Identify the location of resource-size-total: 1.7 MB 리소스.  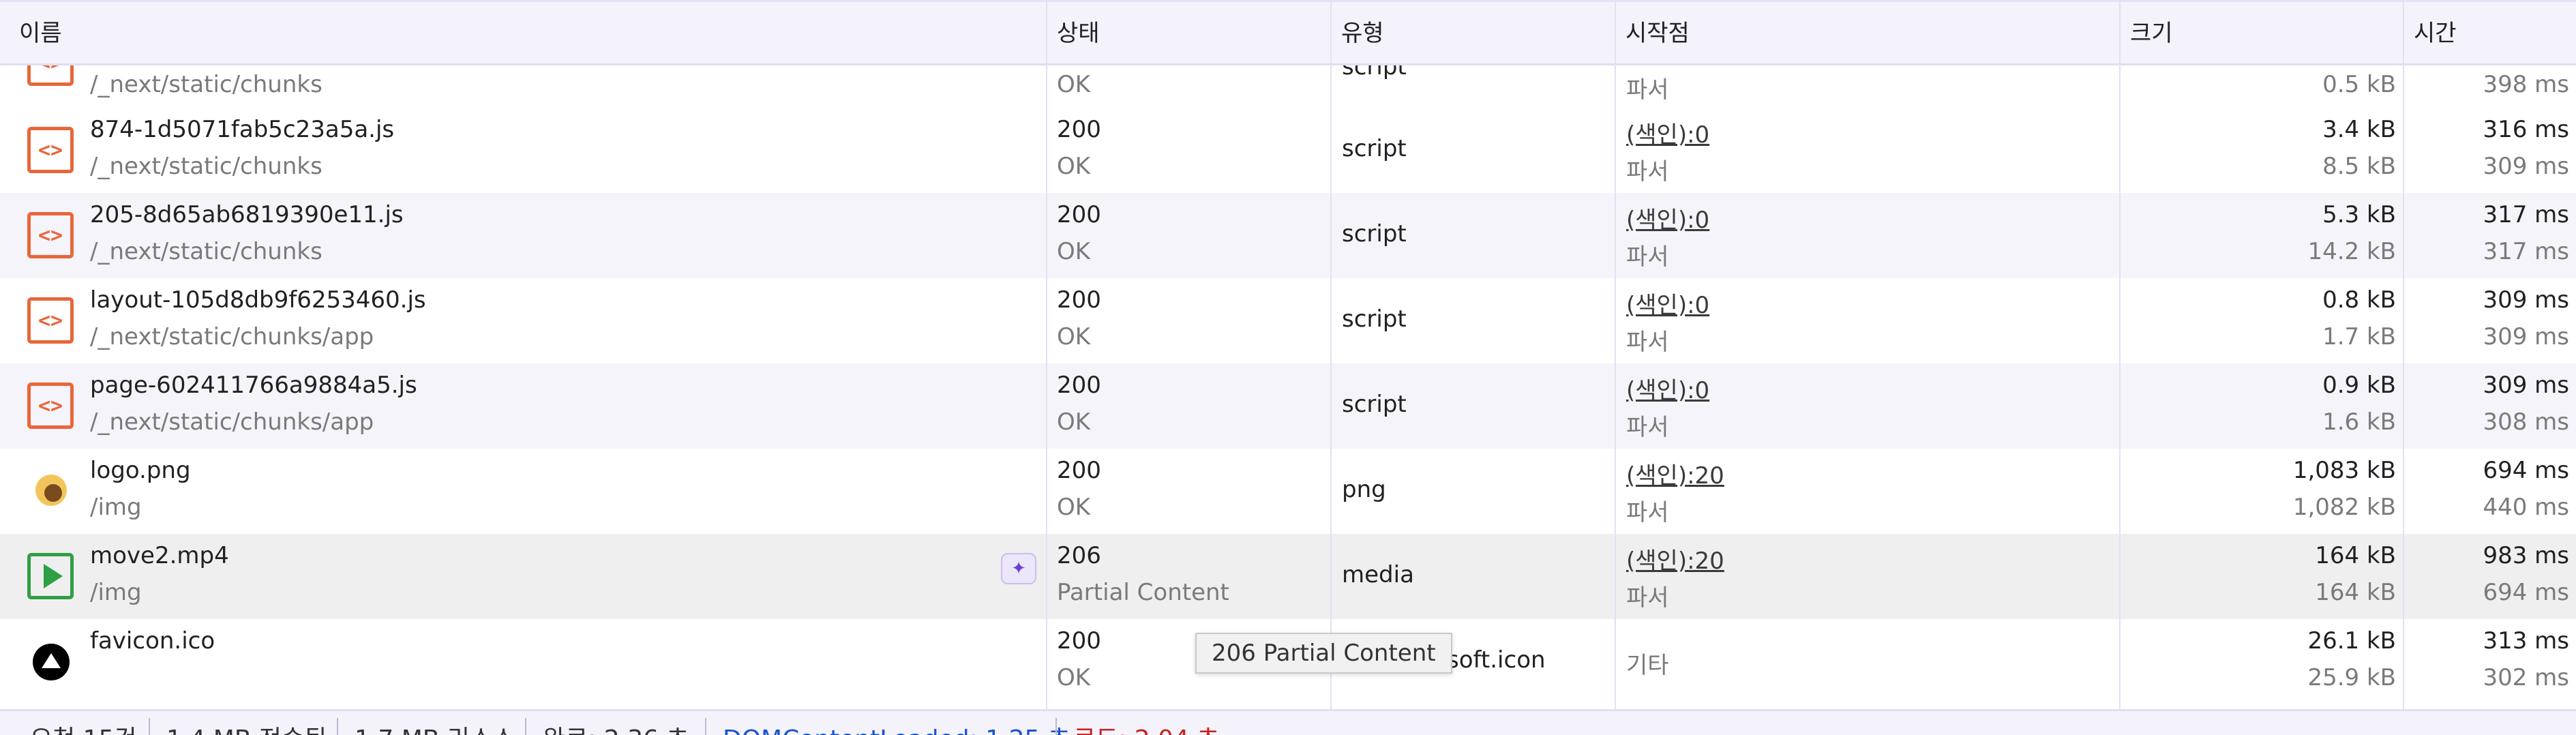
(435, 727).